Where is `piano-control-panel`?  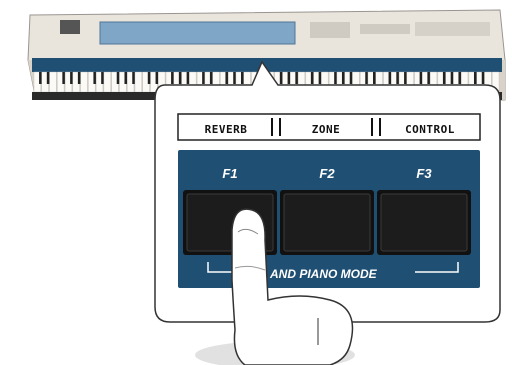
piano-control-panel is located at coordinates (197, 33).